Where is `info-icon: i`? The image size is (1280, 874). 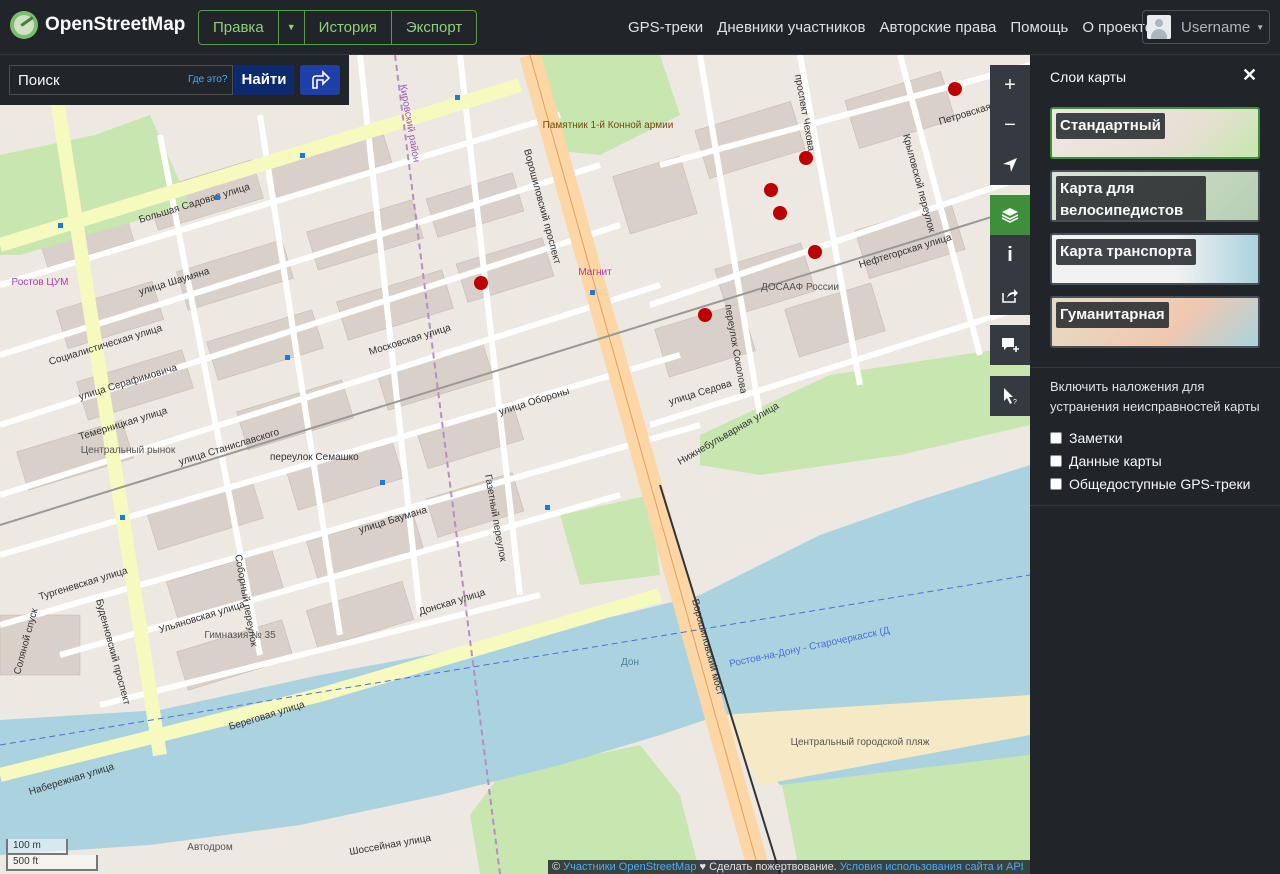 info-icon: i is located at coordinates (1010, 255).